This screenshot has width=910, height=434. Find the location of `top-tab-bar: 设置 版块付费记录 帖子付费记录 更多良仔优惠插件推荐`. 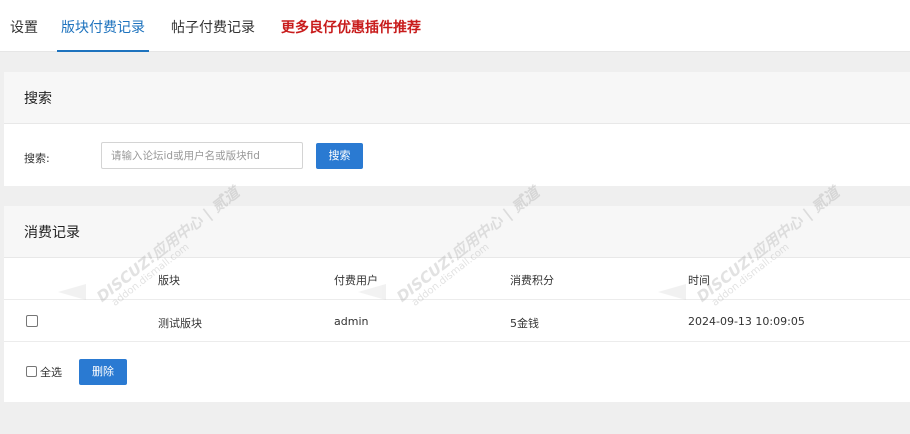

top-tab-bar: 设置 版块付费记录 帖子付费记录 更多良仔优惠插件推荐 is located at coordinates (455, 26).